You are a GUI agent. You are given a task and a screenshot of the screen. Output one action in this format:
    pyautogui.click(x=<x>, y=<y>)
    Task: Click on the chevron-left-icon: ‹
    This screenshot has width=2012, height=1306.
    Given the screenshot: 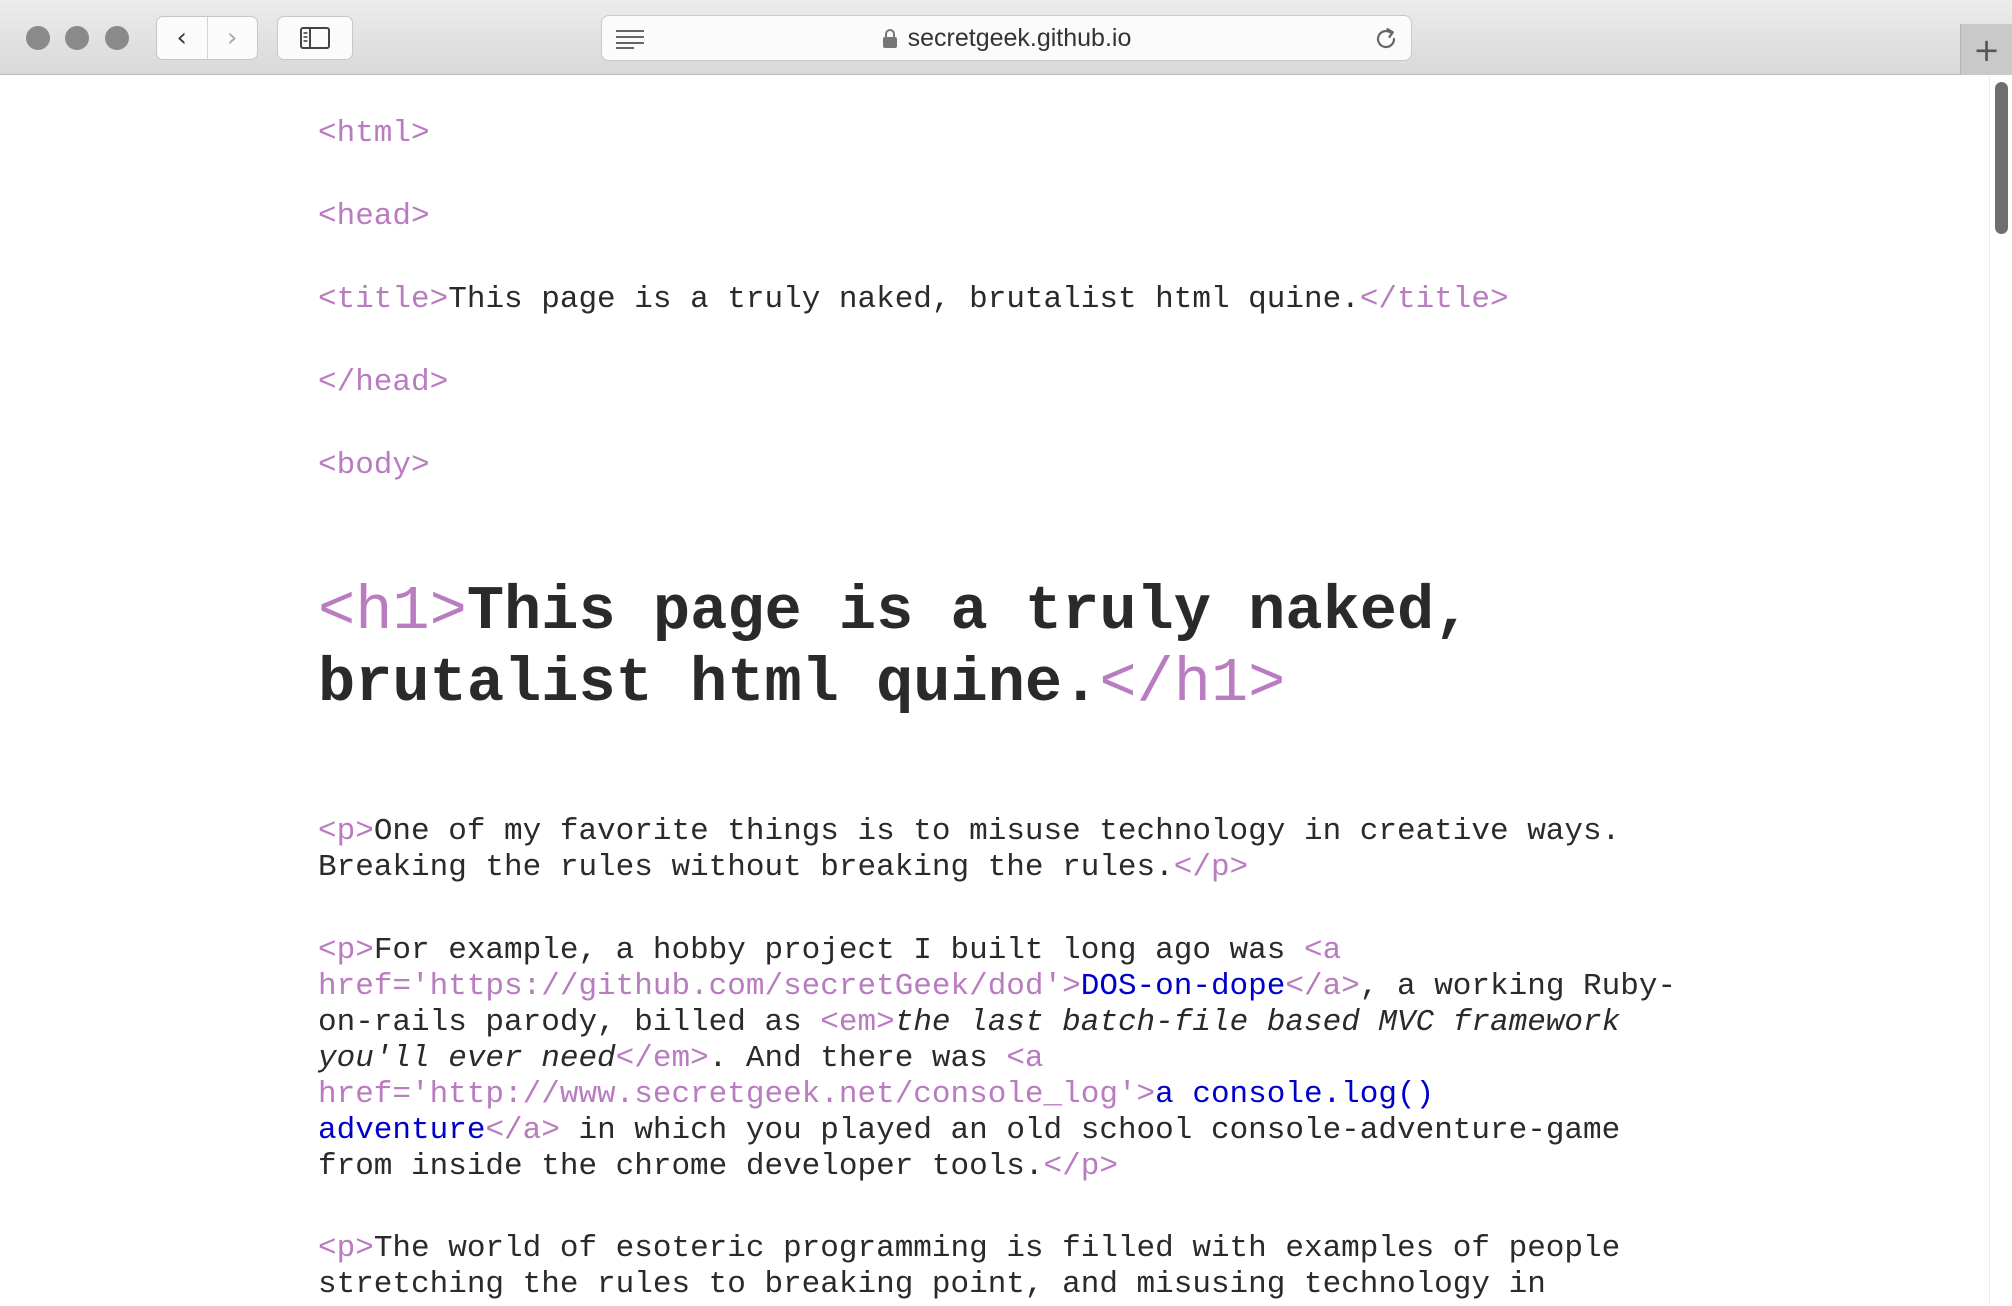 What is the action you would take?
    pyautogui.click(x=181, y=38)
    